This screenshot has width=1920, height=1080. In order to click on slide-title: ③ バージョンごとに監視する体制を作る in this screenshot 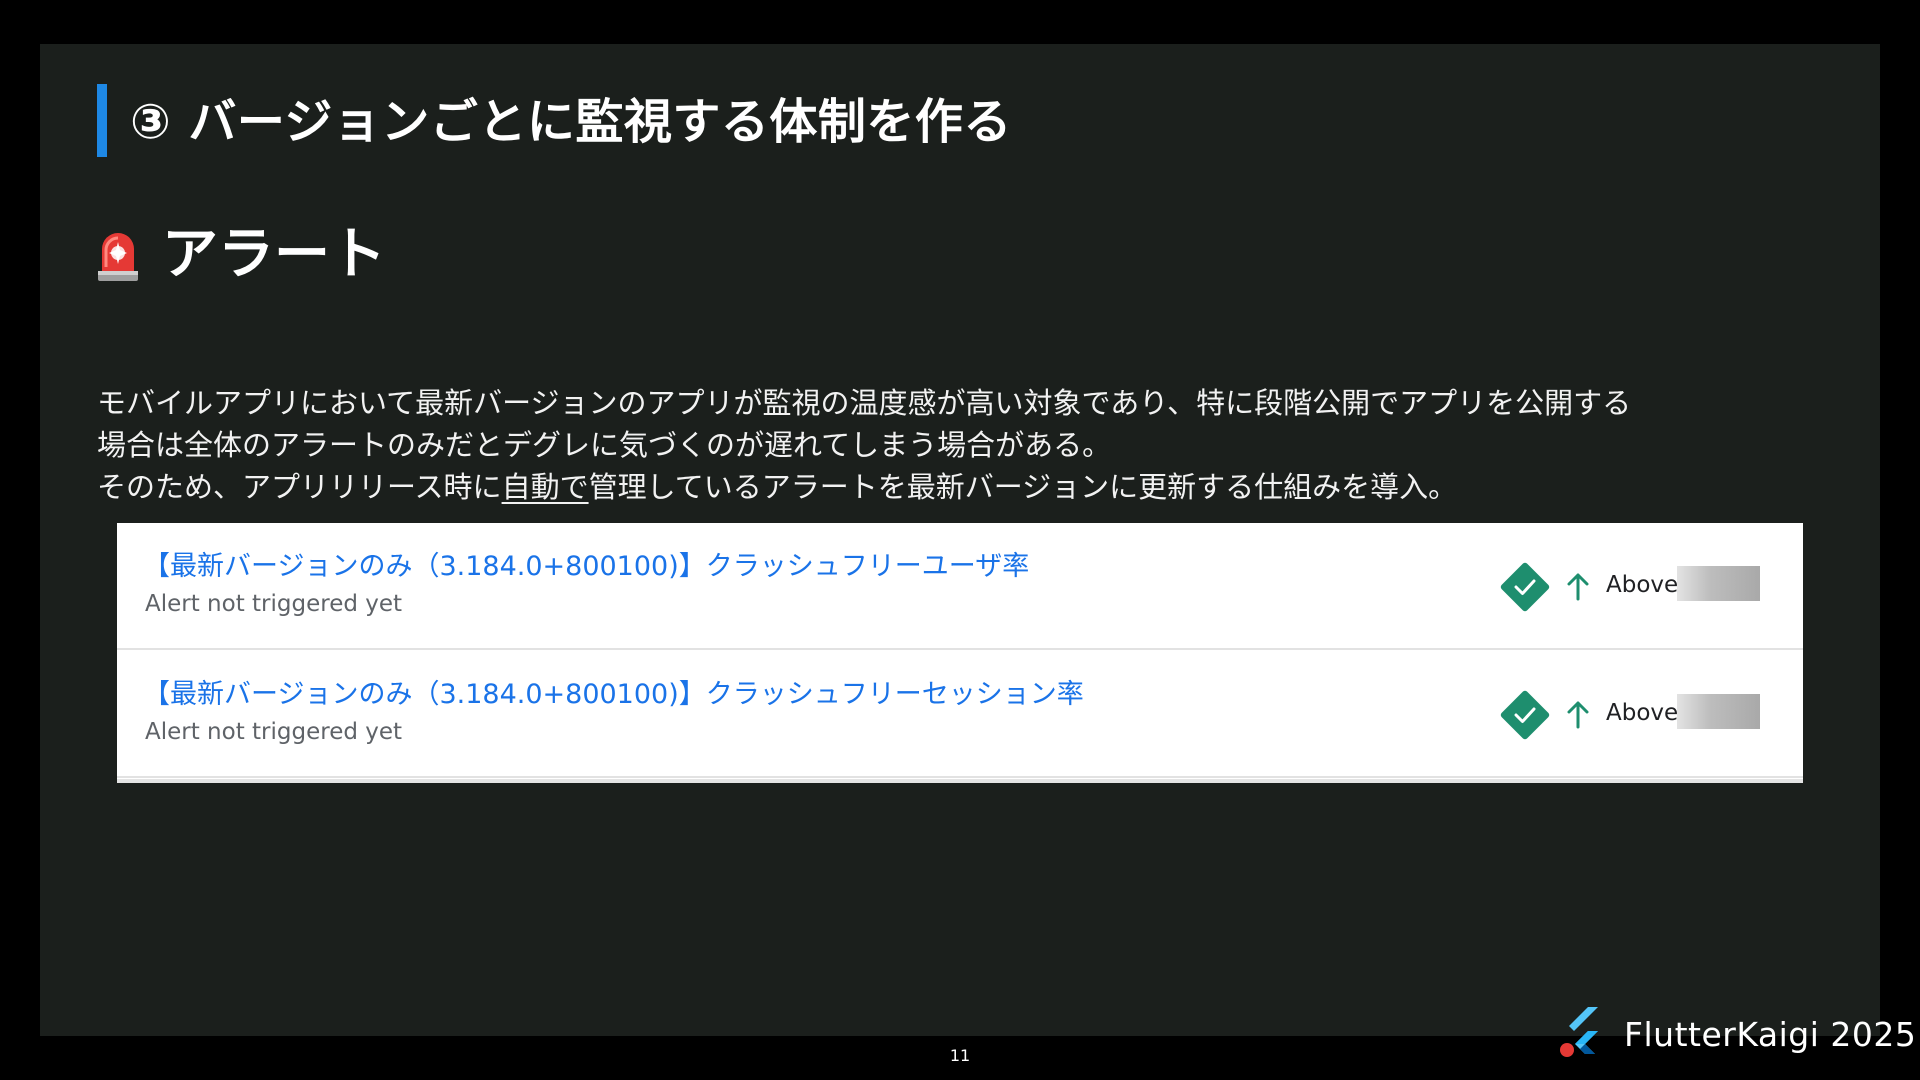, I will do `click(571, 122)`.